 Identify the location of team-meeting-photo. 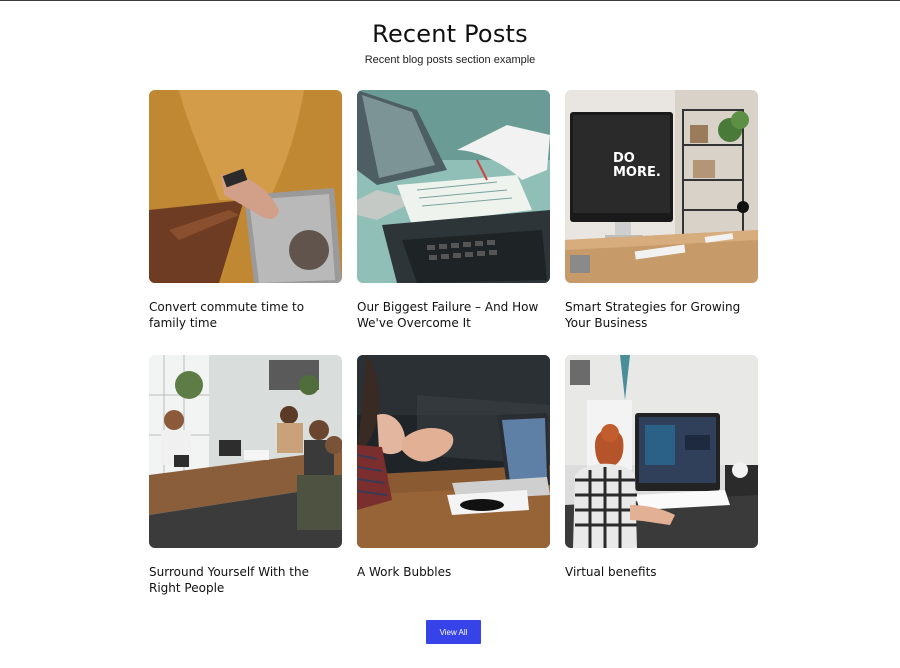
(245, 451).